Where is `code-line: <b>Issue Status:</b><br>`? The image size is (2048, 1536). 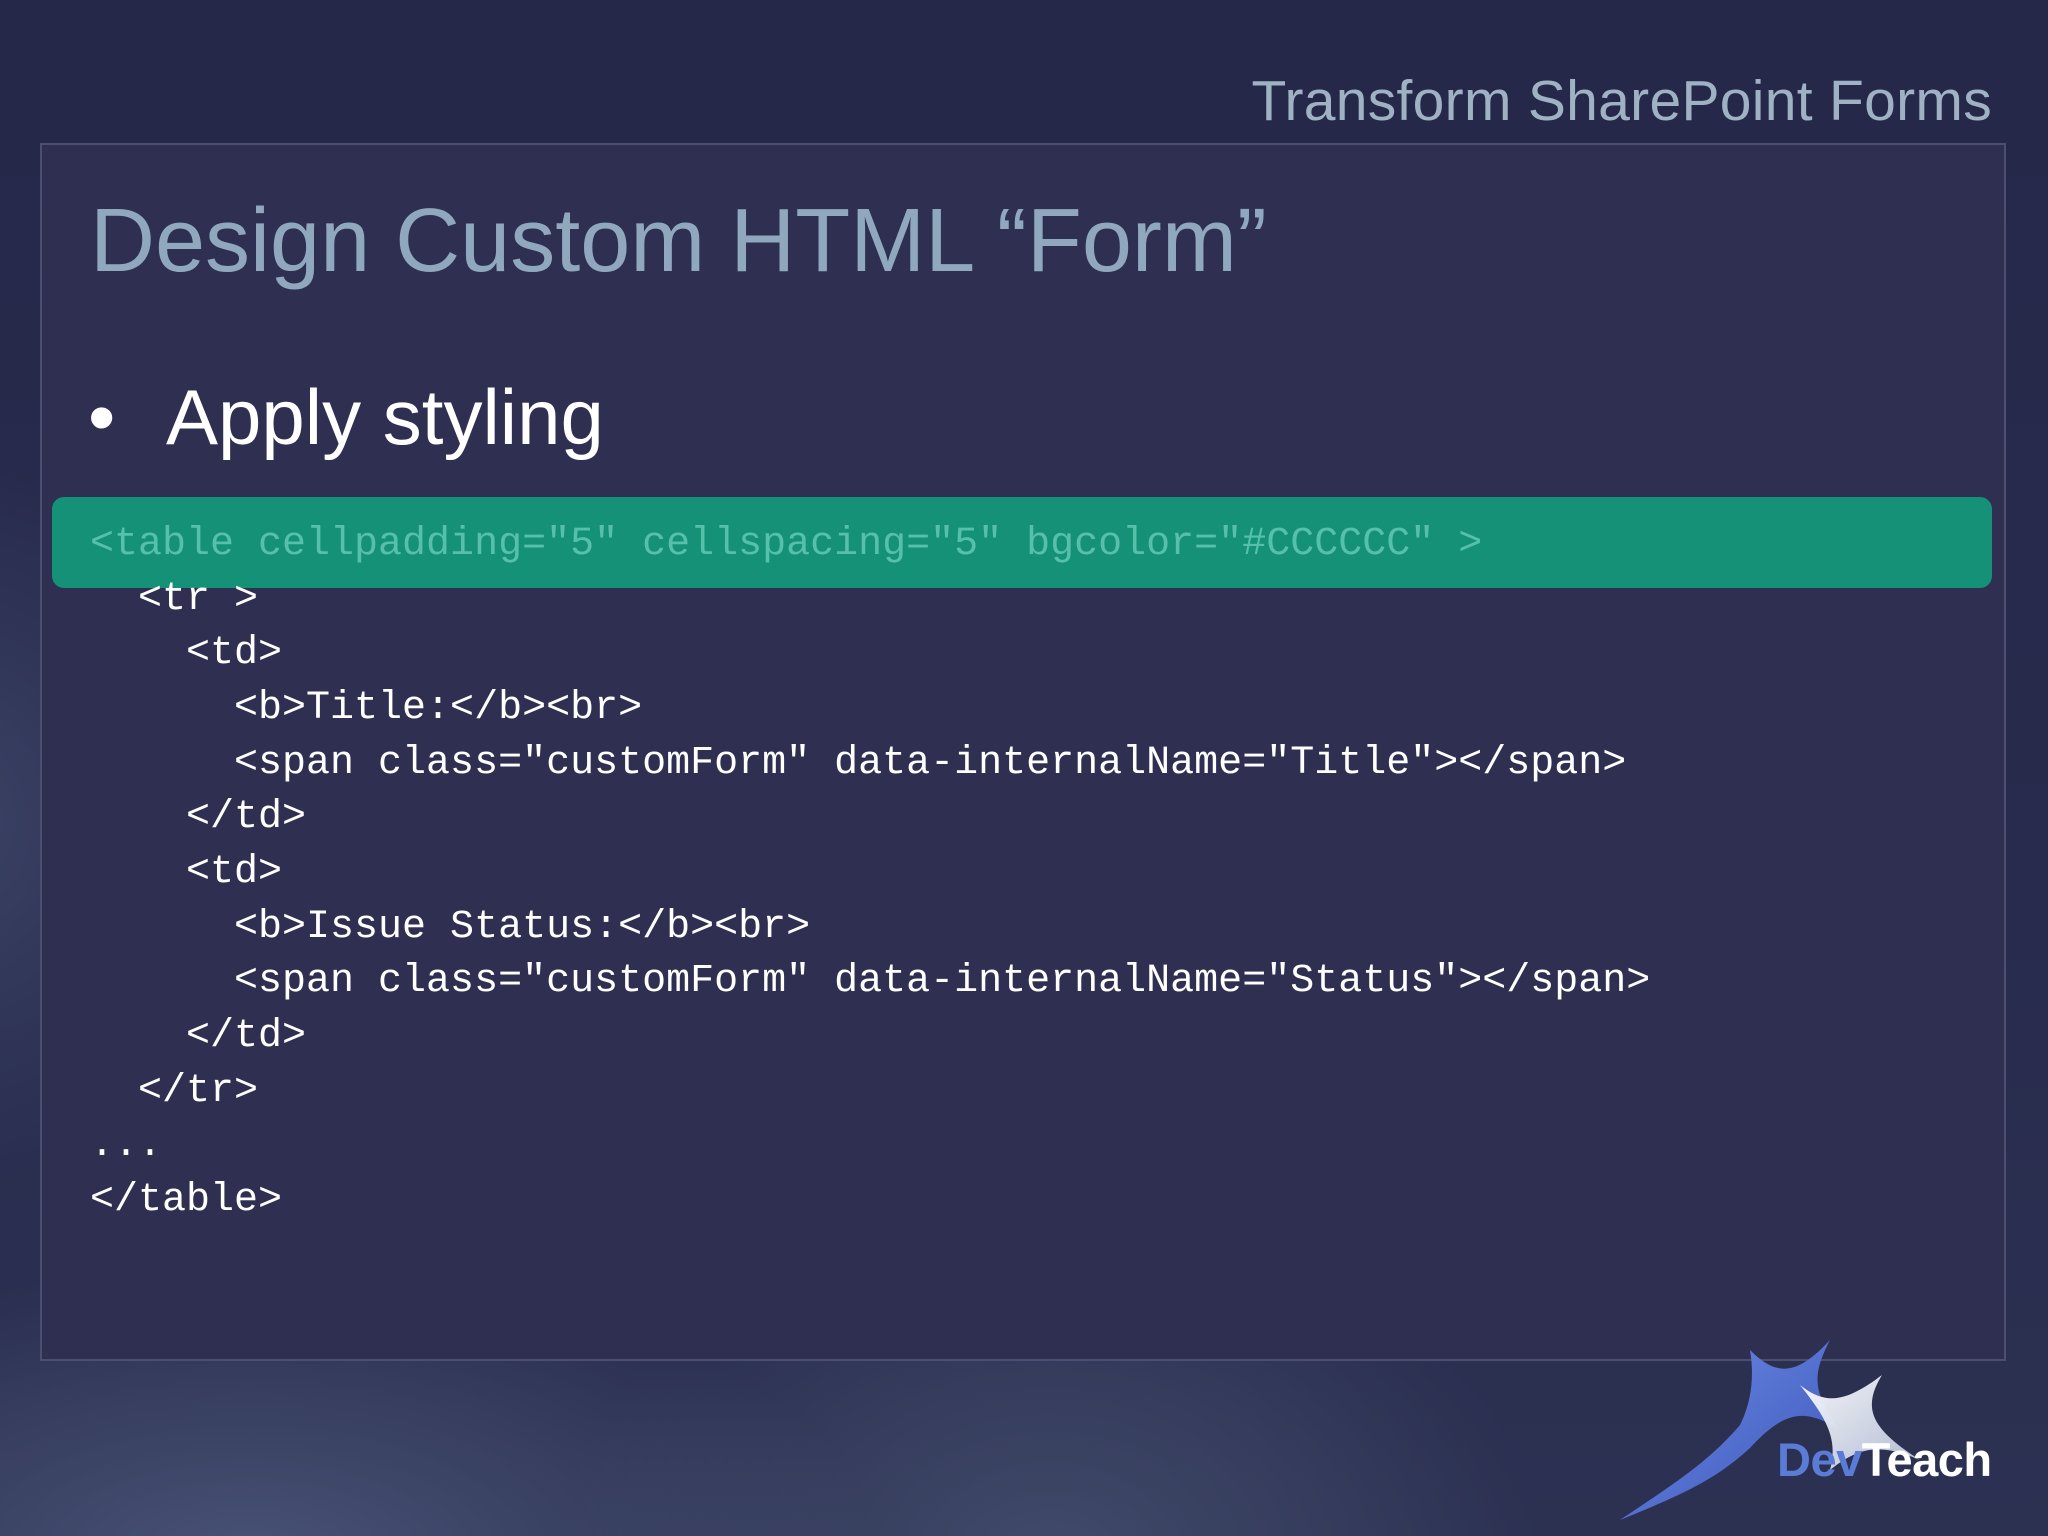 code-line: <b>Issue Status:</b><br> is located at coordinates (450, 927).